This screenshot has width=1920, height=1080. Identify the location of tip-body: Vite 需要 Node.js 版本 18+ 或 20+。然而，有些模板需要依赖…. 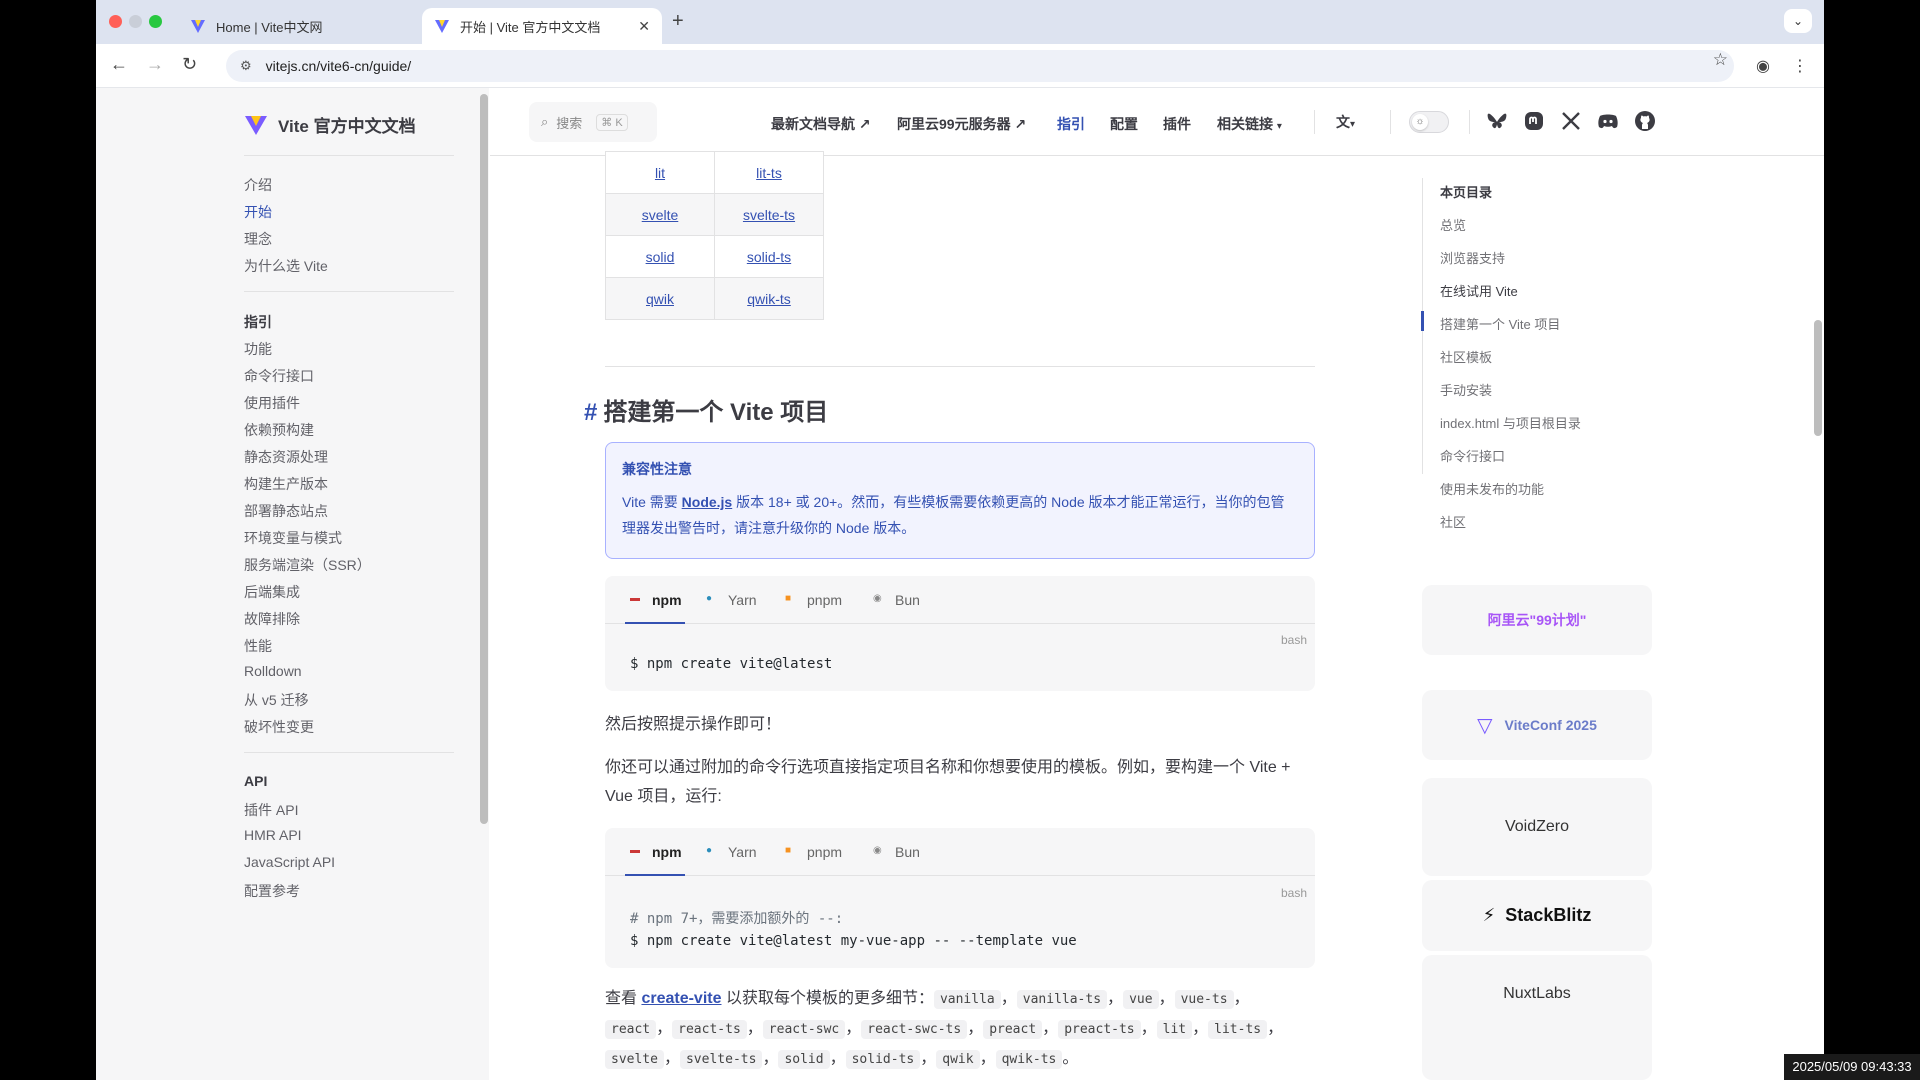
(960, 515).